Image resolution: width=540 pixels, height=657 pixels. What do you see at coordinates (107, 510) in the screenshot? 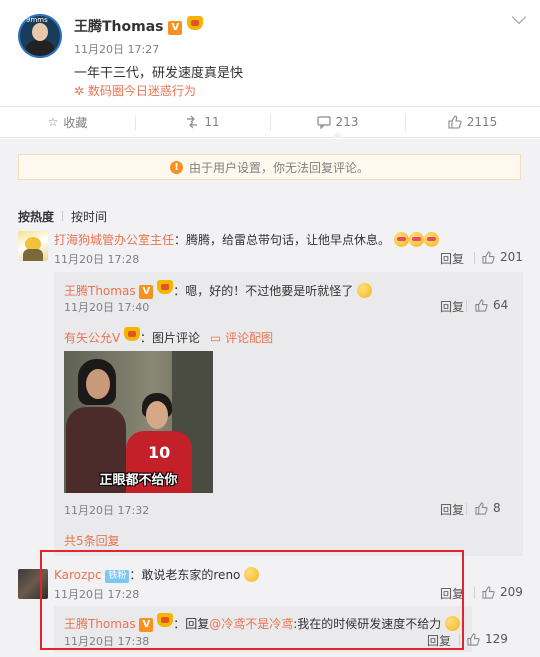
I see `reply-2-time: 11月20日 17:32` at bounding box center [107, 510].